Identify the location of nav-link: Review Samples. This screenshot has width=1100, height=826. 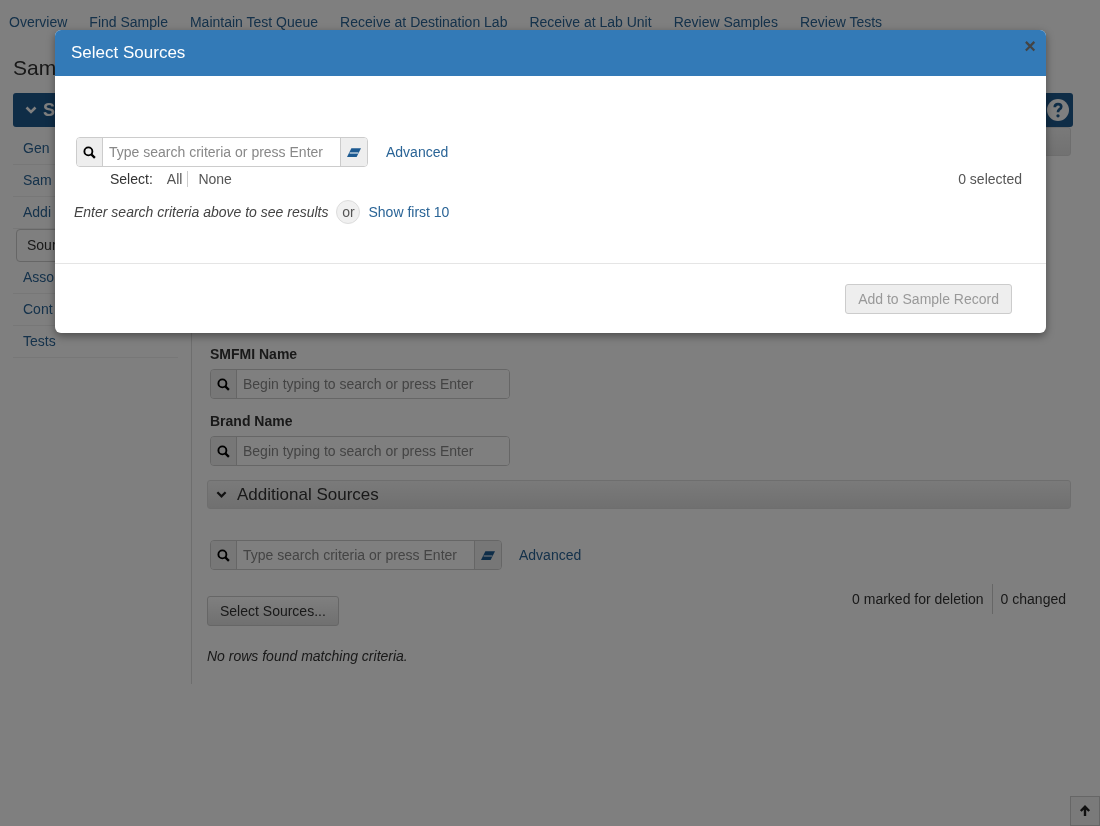
(725, 24).